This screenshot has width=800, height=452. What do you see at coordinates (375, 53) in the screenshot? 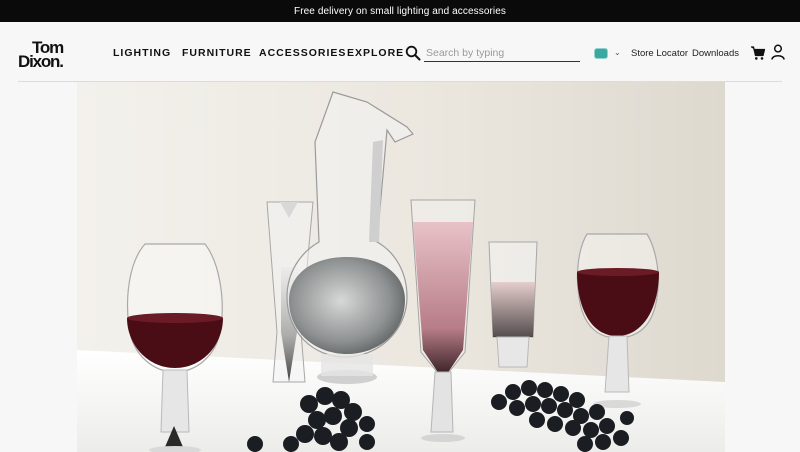
I see `nav-item-explore: EXPLORE` at bounding box center [375, 53].